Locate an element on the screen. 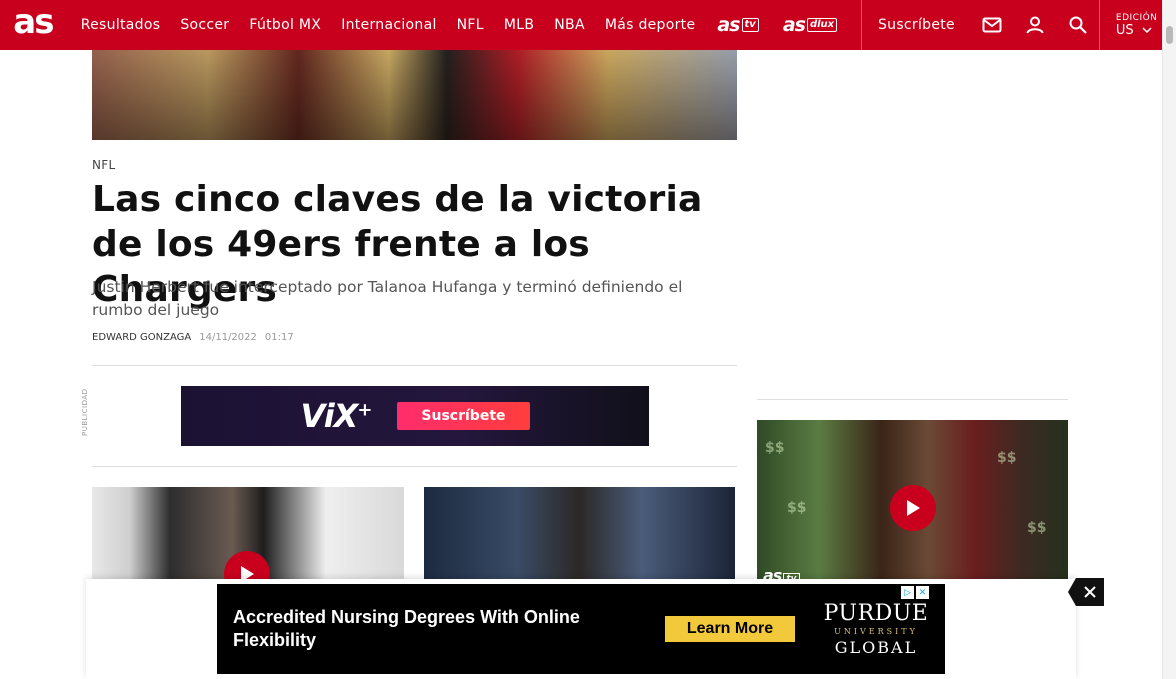 This screenshot has height=679, width=1176. user-icon is located at coordinates (1035, 25).